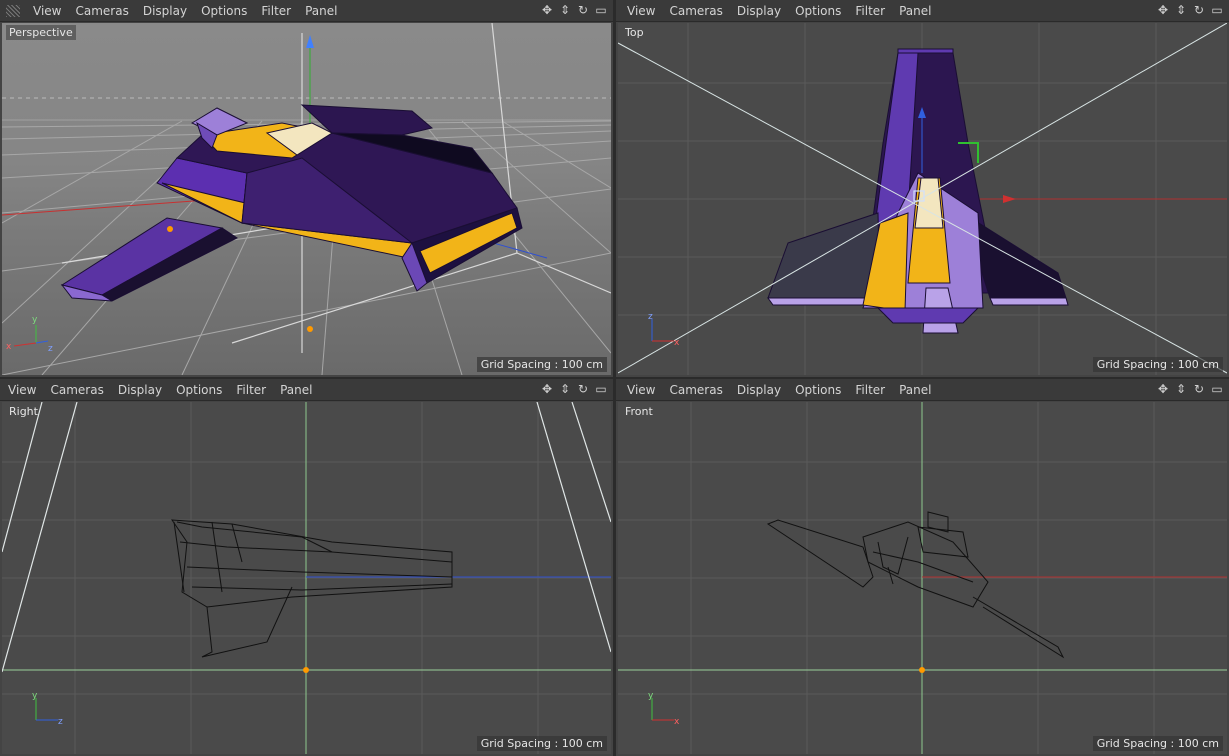 Image resolution: width=1229 pixels, height=756 pixels. What do you see at coordinates (29, 334) in the screenshot?
I see `perspective-axis-gizmo: y x z` at bounding box center [29, 334].